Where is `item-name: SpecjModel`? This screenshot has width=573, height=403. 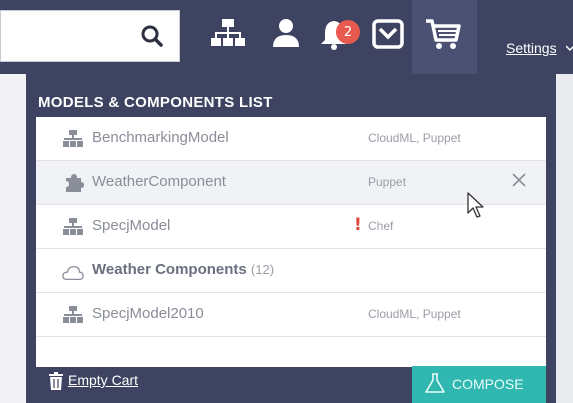 item-name: SpecjModel is located at coordinates (131, 225).